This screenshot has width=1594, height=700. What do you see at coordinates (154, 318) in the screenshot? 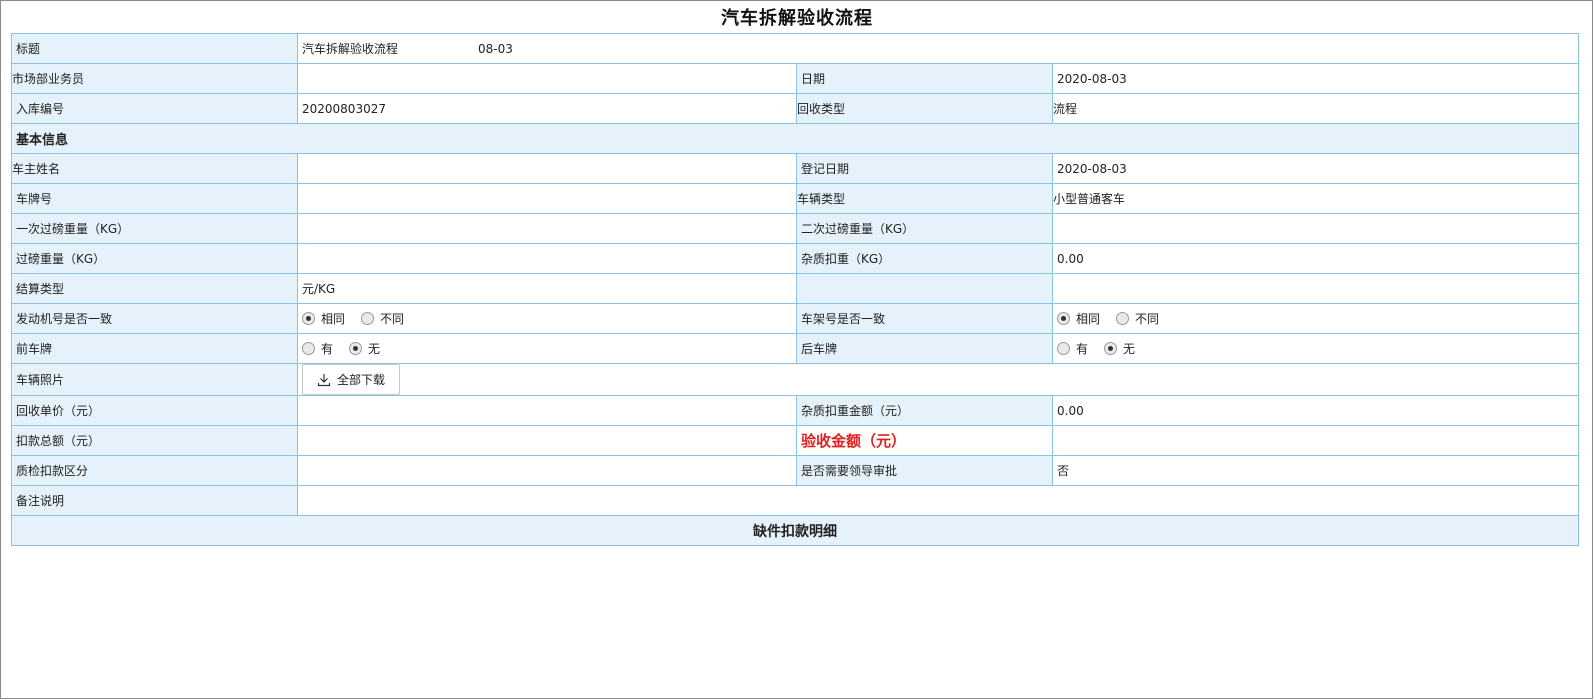
I see `engine-match-label: 发动机号是否一致` at bounding box center [154, 318].